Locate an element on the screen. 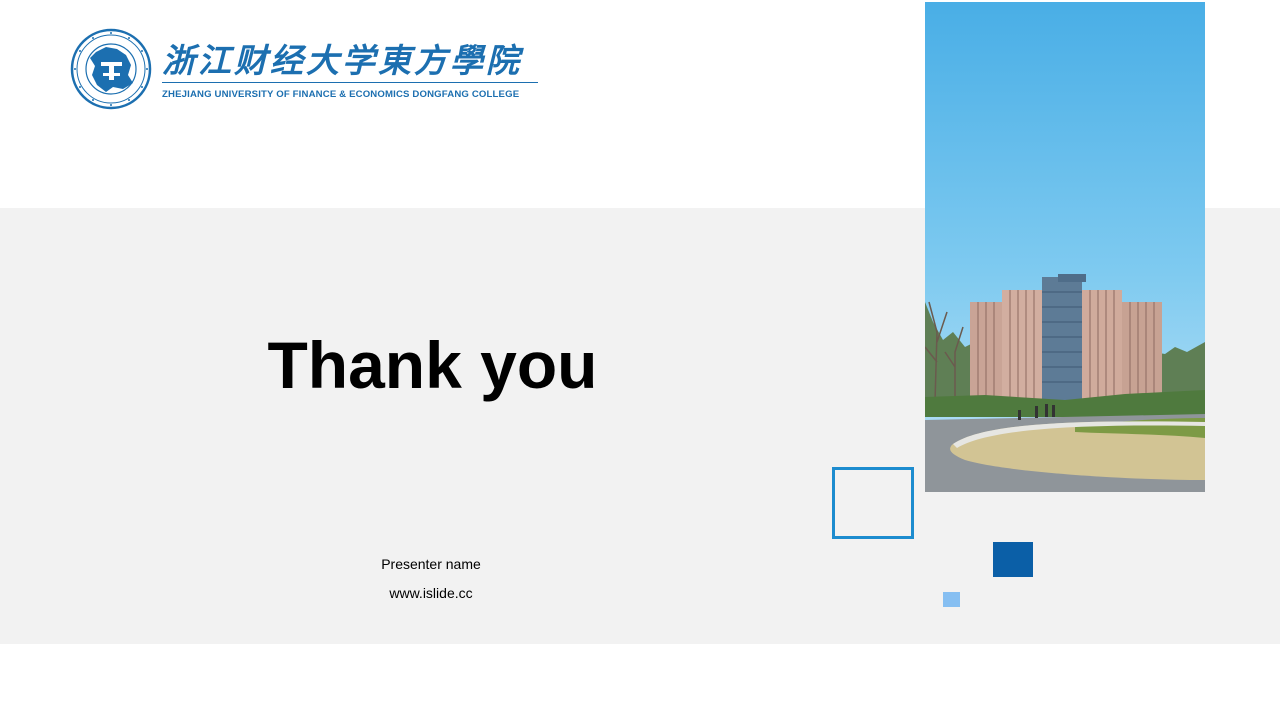  logo-divider is located at coordinates (350, 82).